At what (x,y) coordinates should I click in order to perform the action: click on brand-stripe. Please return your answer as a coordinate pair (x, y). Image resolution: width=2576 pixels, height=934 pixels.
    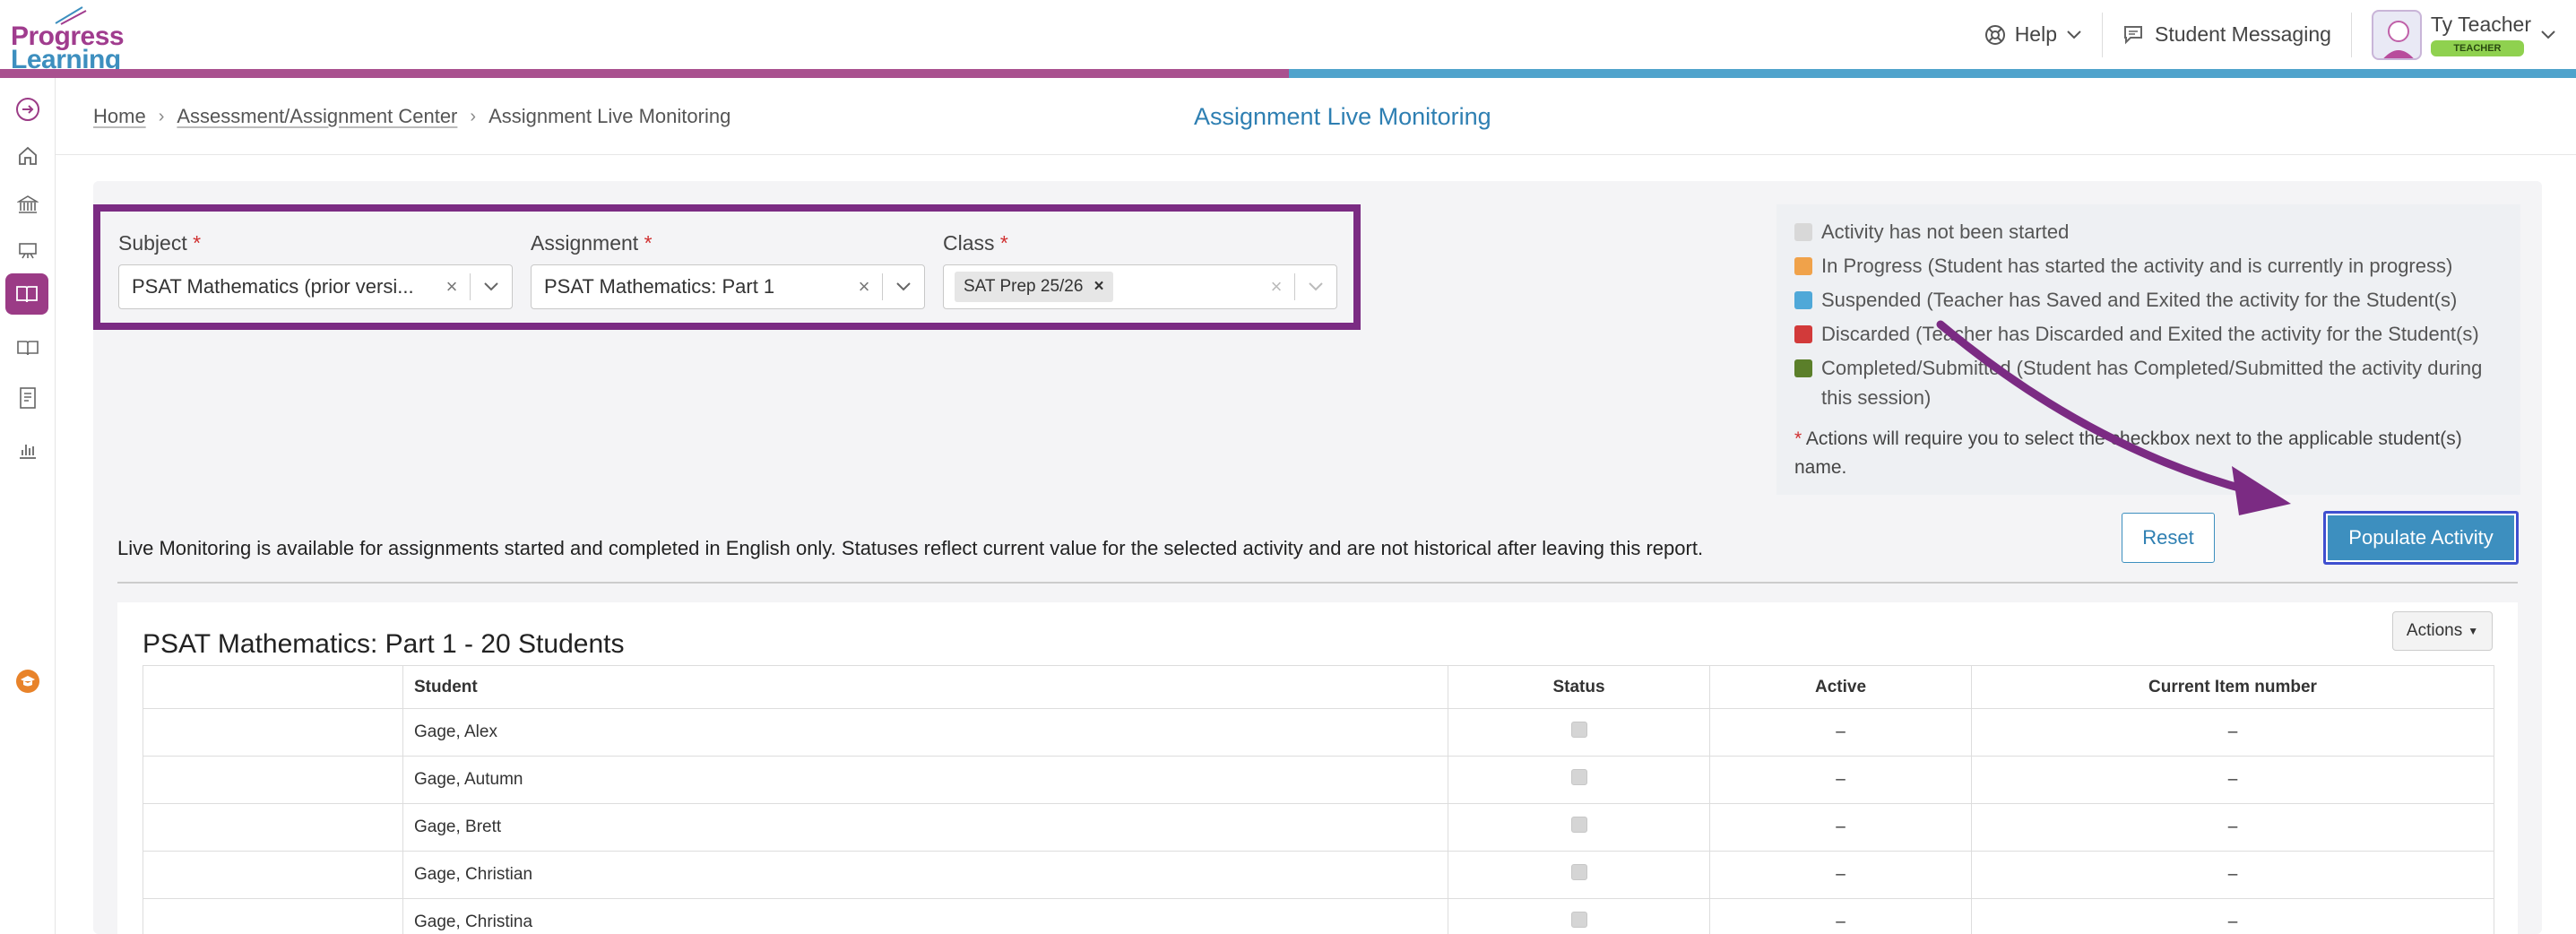
    Looking at the image, I should click on (1288, 73).